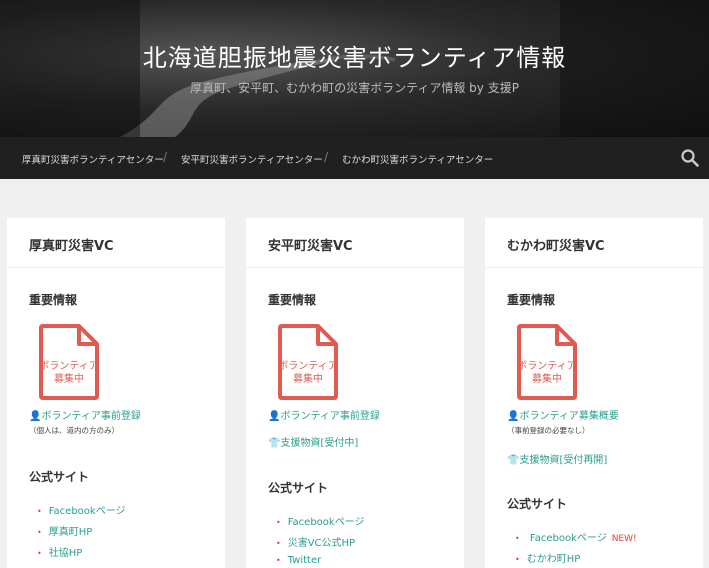 This screenshot has width=709, height=568. I want to click on link-town-hp: むかわ町HP, so click(548, 557).